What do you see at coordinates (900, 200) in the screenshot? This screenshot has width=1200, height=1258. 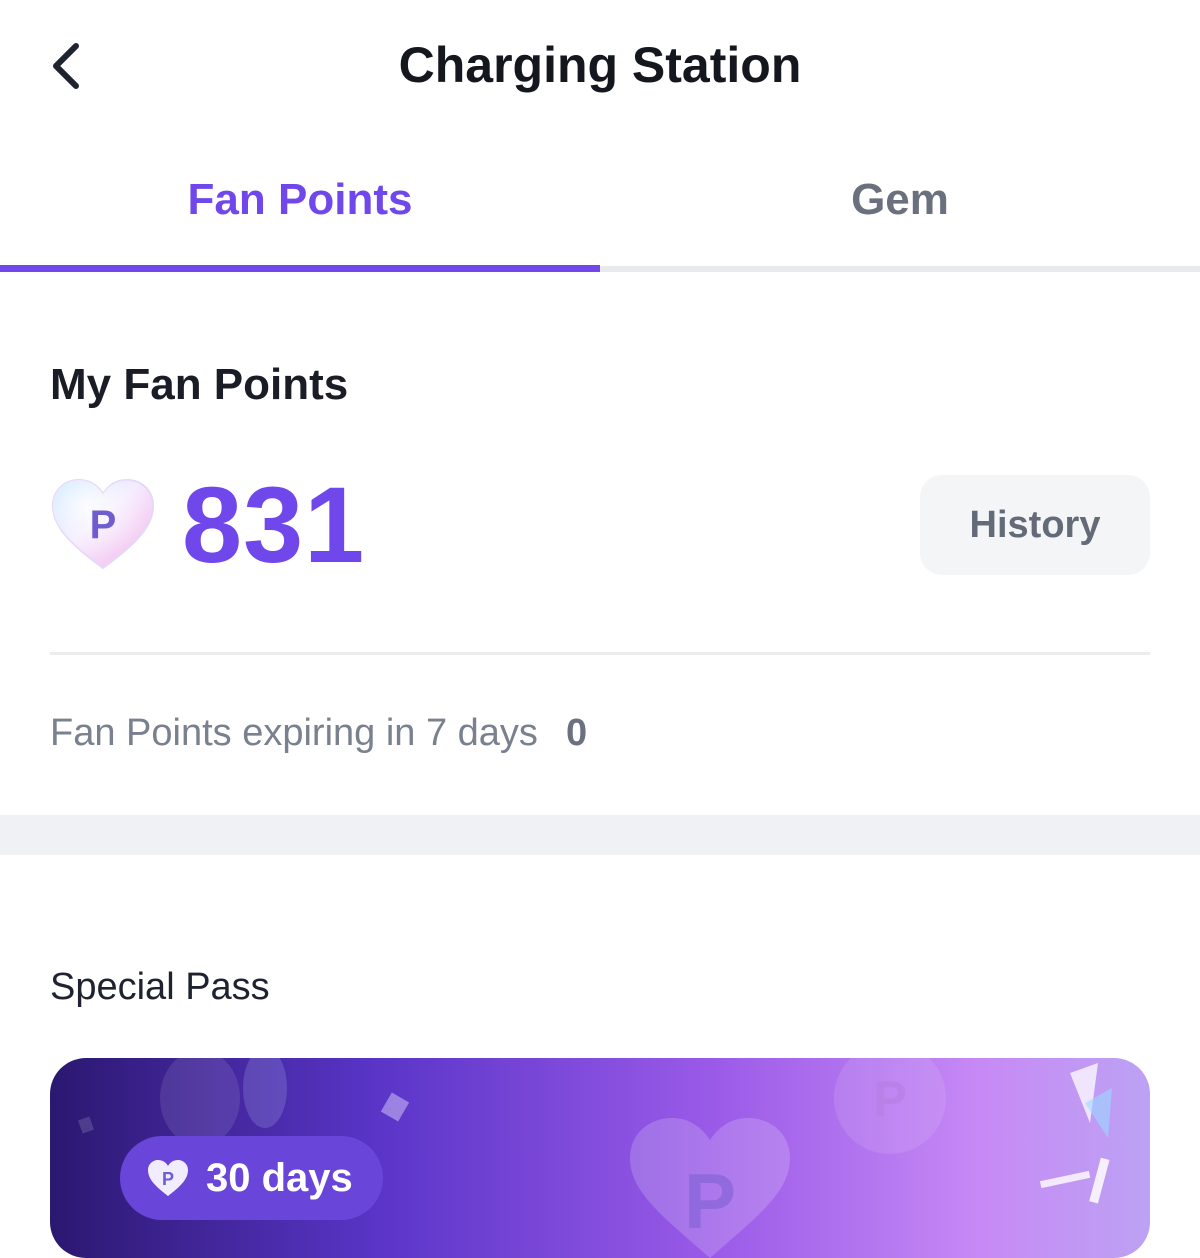 I see `tab-gem: Gem` at bounding box center [900, 200].